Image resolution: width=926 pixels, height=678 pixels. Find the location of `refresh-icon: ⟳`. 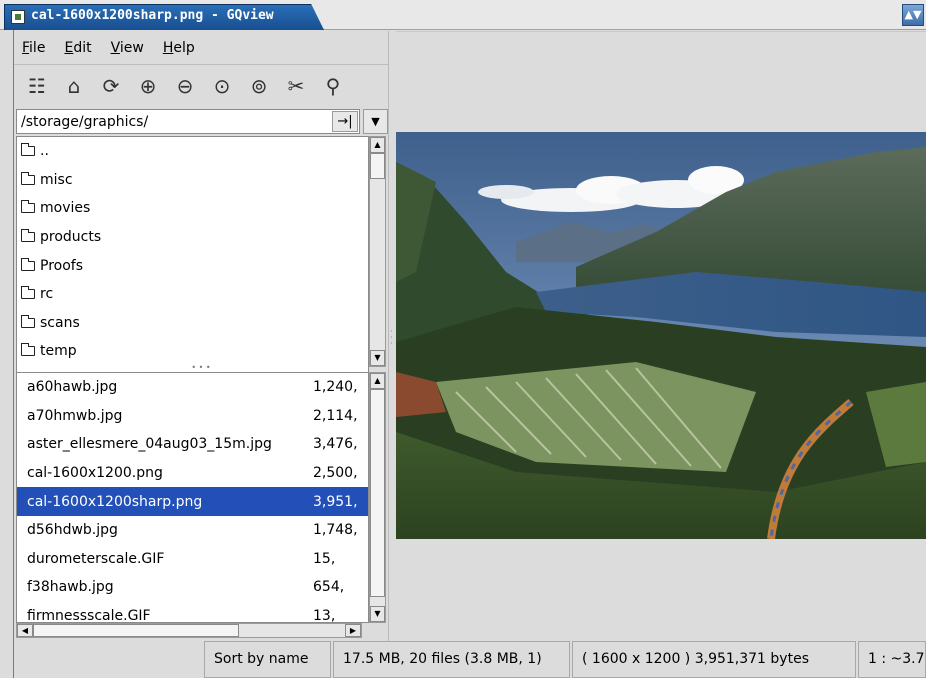

refresh-icon: ⟳ is located at coordinates (111, 86).